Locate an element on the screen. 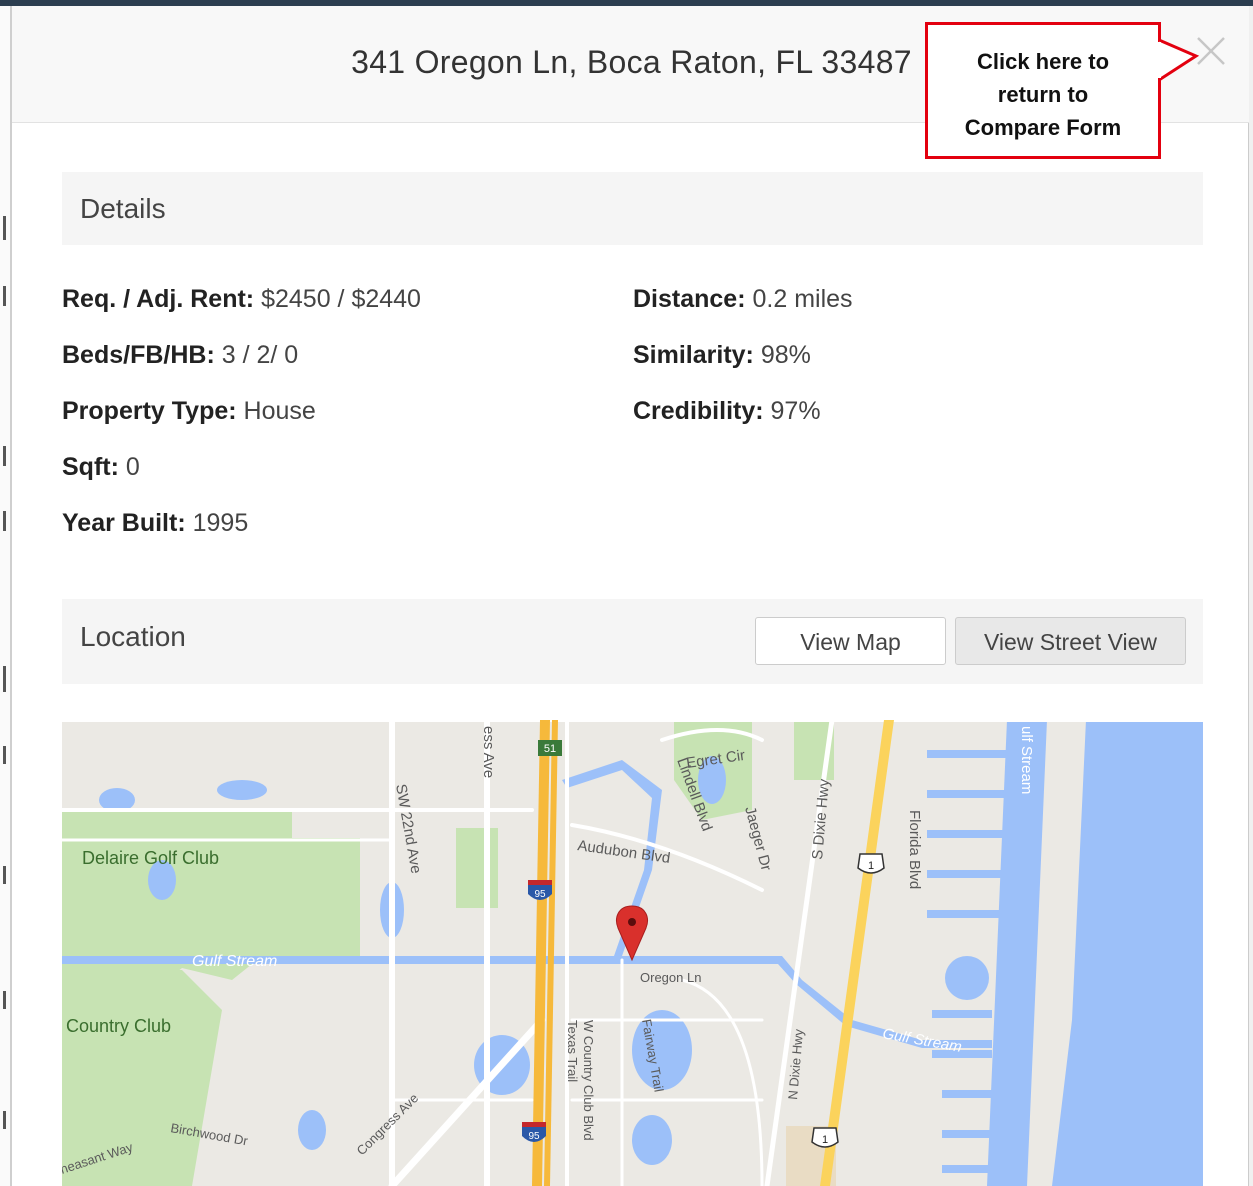 This screenshot has width=1253, height=1186. us1-shield-bottom: 1 is located at coordinates (825, 1137).